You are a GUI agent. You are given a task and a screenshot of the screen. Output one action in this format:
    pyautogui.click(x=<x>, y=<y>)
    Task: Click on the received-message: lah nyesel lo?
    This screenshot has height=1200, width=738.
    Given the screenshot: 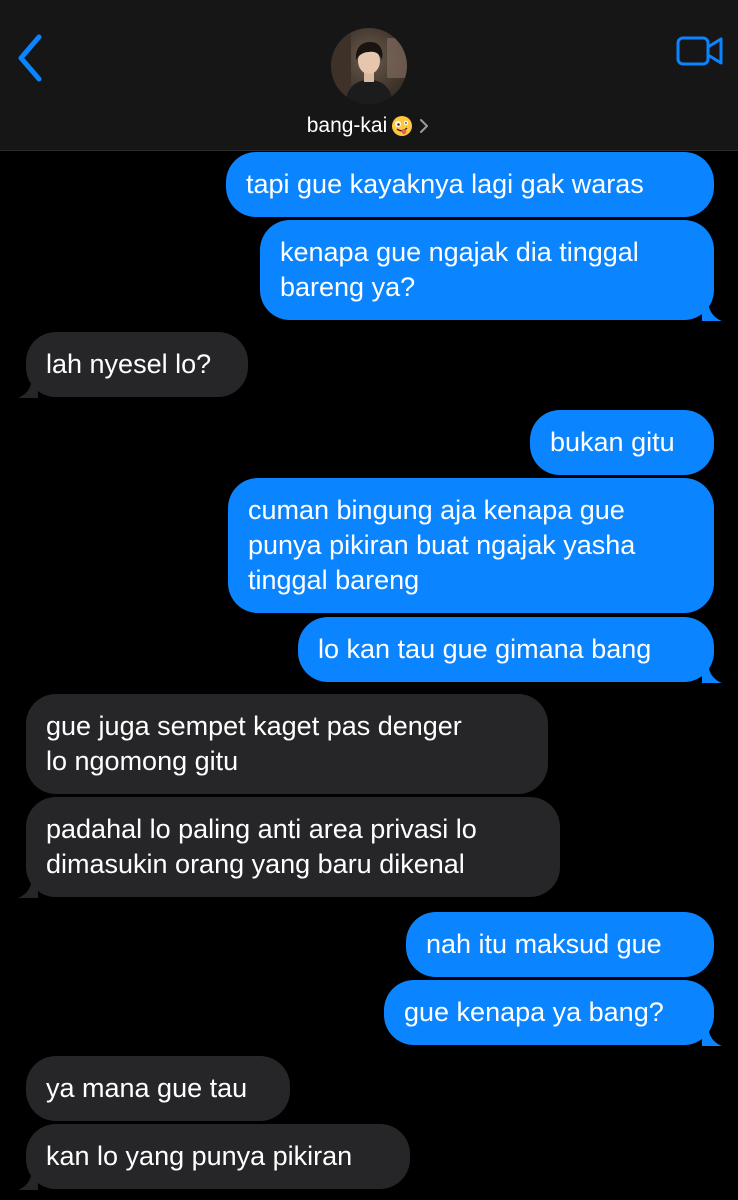 What is the action you would take?
    pyautogui.click(x=133, y=365)
    